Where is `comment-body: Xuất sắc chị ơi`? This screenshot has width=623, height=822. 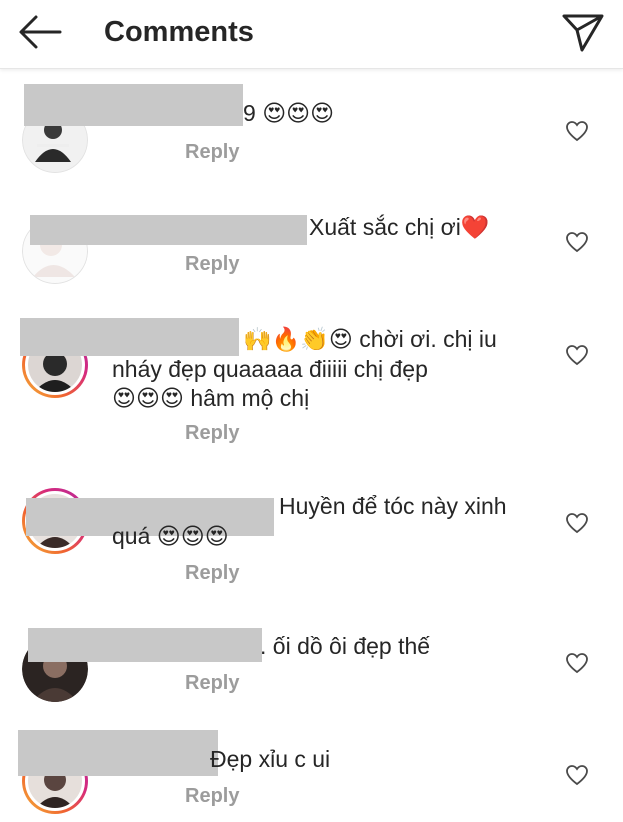
comment-body: Xuất sắc chị ơi is located at coordinates (385, 227).